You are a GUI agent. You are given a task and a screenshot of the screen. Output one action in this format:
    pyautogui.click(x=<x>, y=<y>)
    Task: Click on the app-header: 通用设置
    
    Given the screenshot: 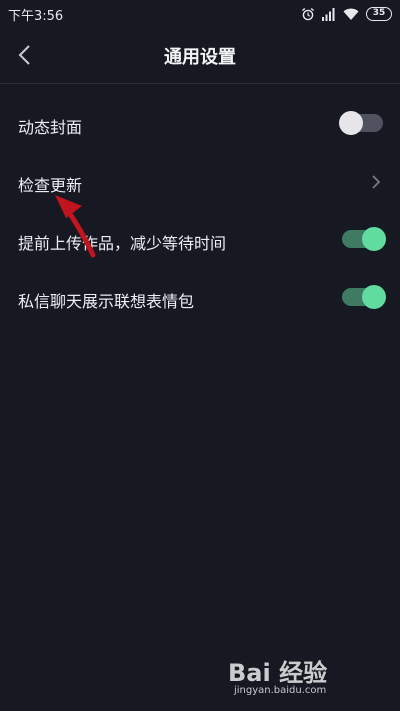 What is the action you would take?
    pyautogui.click(x=200, y=56)
    